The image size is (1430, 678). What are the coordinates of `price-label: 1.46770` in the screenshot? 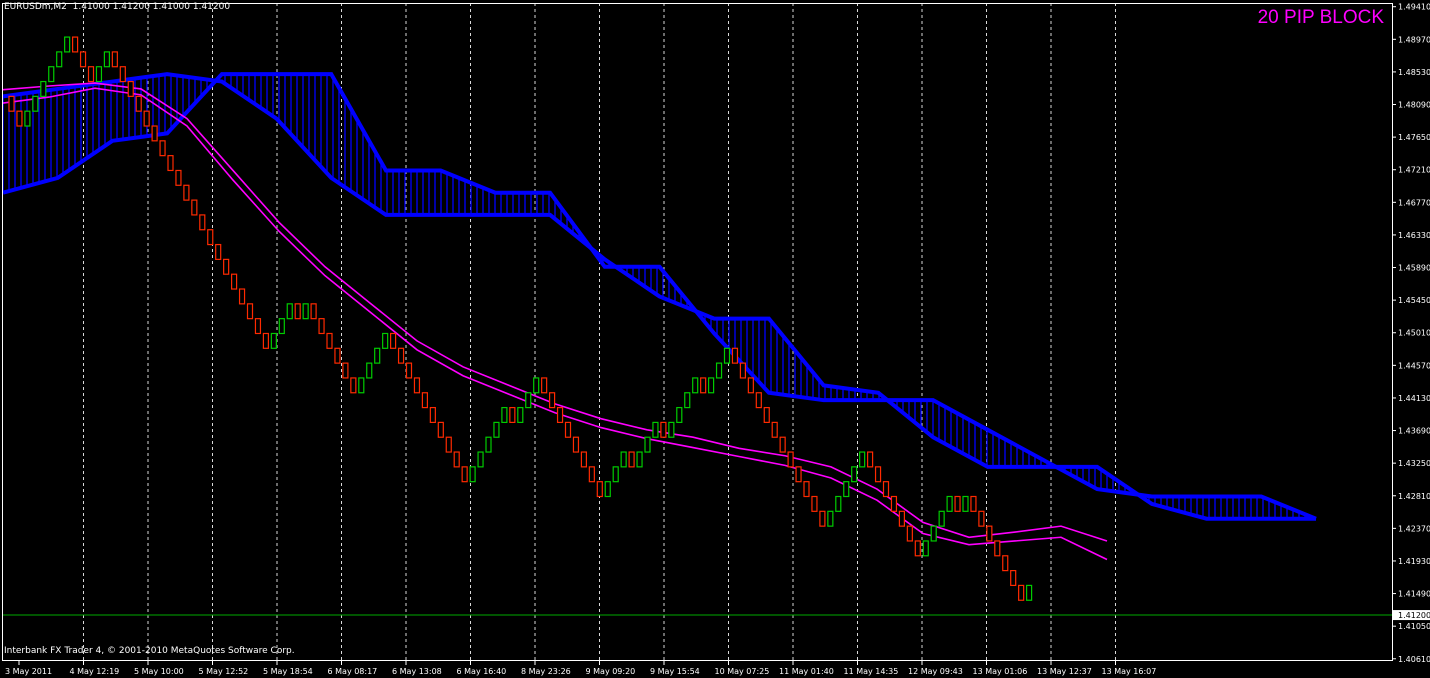 It's located at (1414, 202).